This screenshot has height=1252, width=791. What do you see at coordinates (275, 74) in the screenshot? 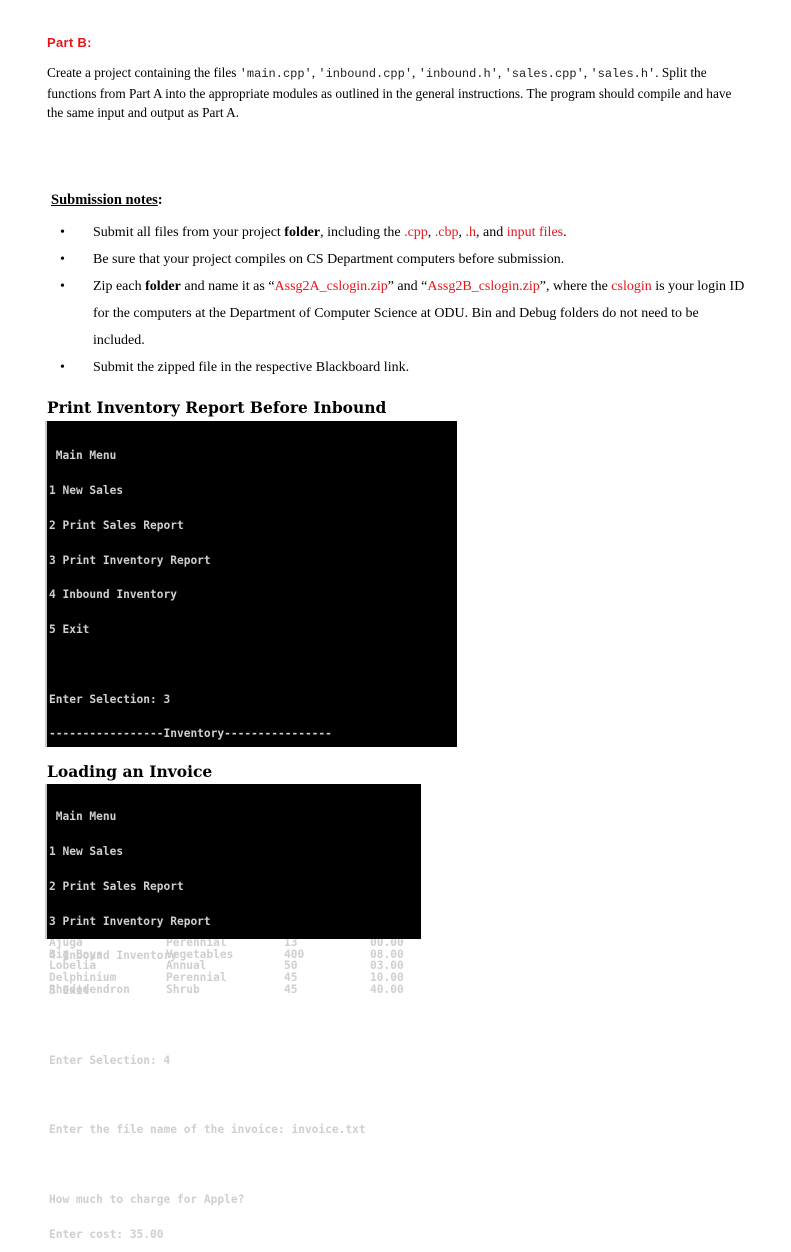
I see `file-name: 'main.cpp'` at bounding box center [275, 74].